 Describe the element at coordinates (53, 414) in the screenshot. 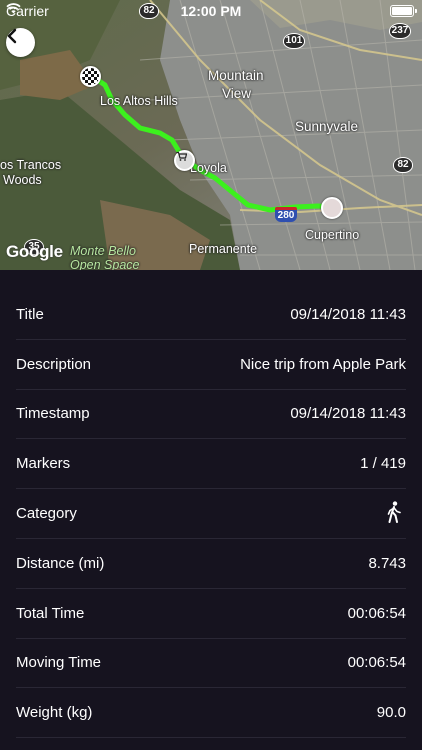

I see `detail-label: Timestamp` at that location.